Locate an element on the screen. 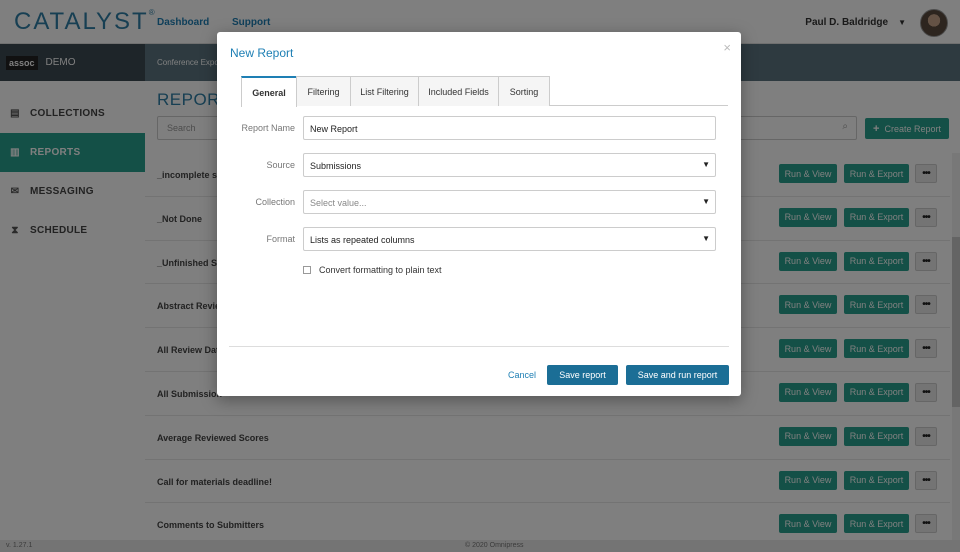 The width and height of the screenshot is (960, 552). format-value: Lists as repeated columns is located at coordinates (362, 240).